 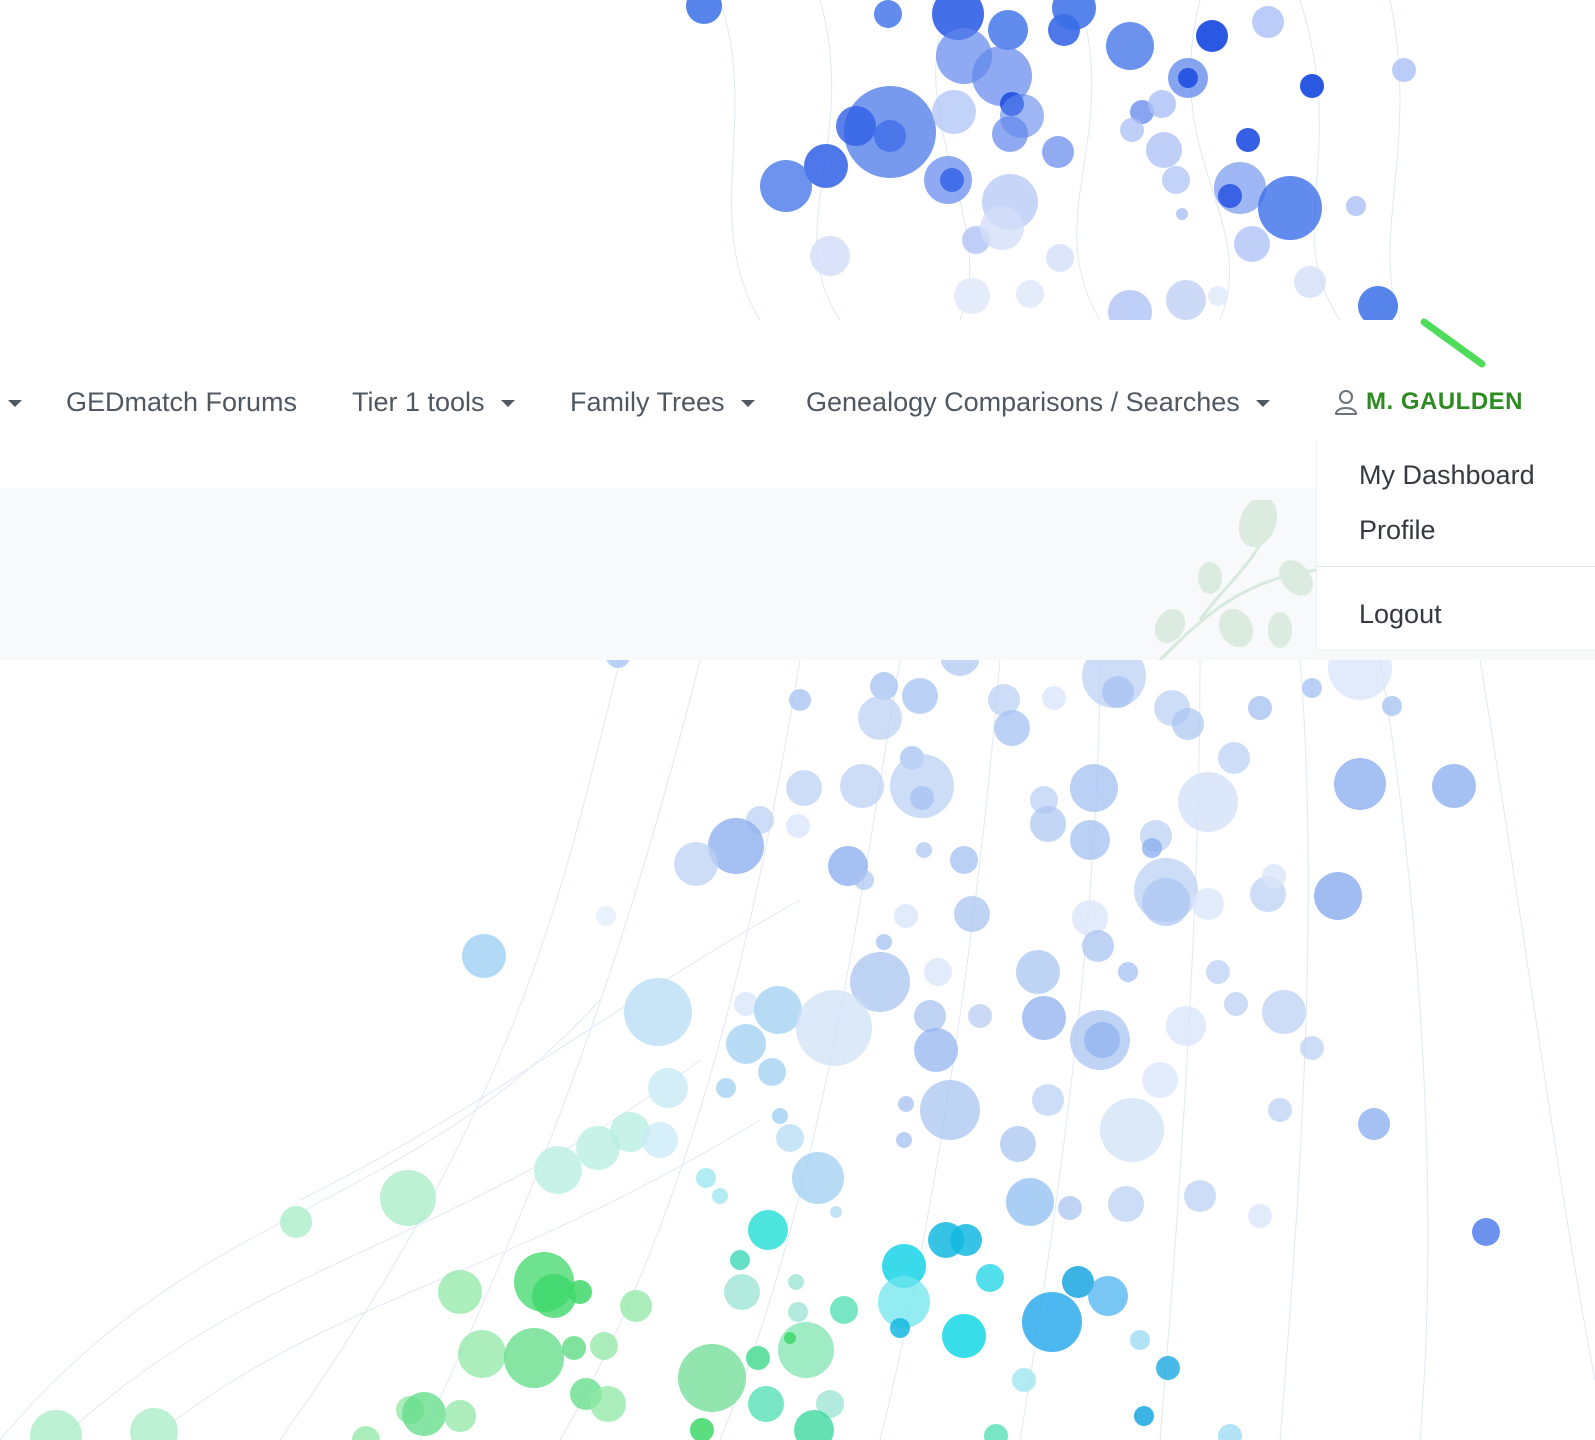 I want to click on nav-item-truncated-dropdown, so click(x=15, y=402).